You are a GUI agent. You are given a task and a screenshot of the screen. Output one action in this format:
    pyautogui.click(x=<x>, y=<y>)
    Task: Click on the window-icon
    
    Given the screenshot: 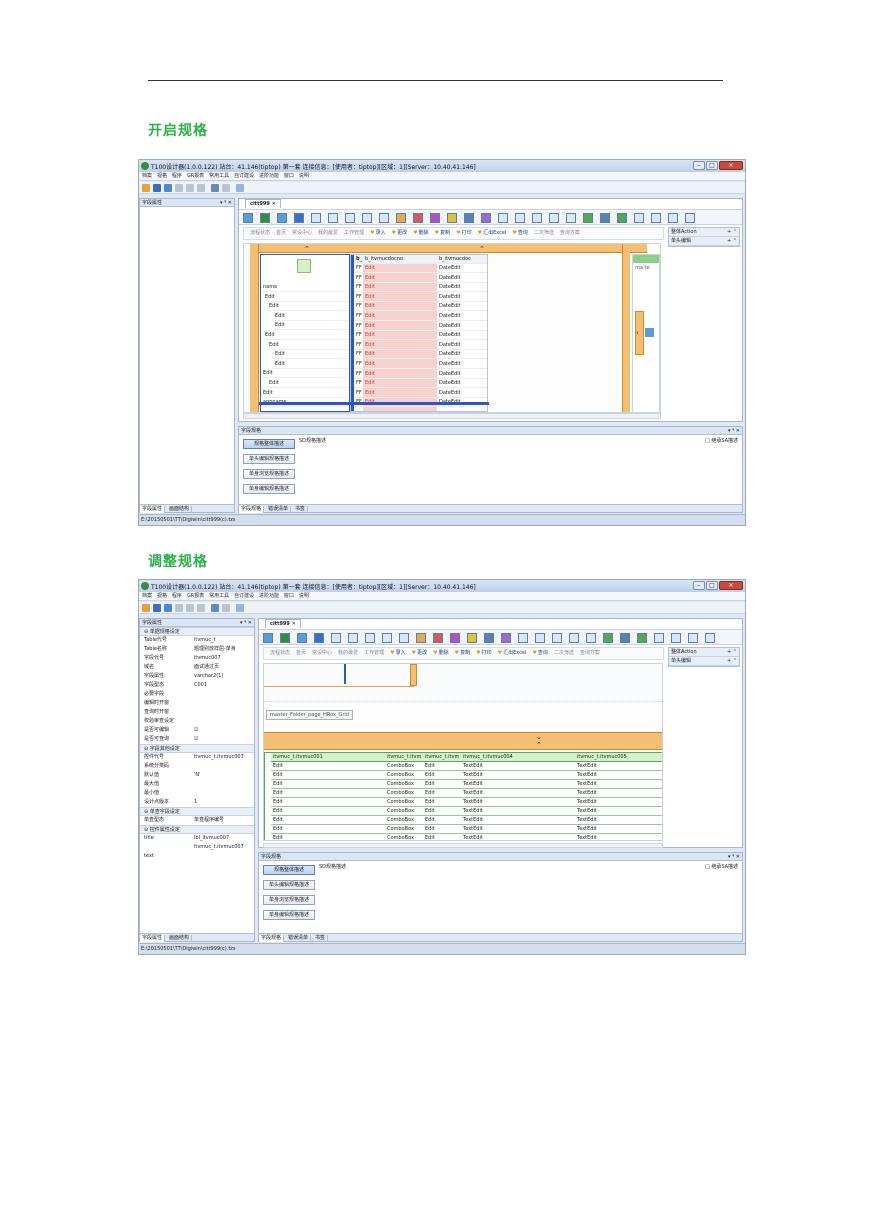 What is the action you would take?
    pyautogui.click(x=240, y=188)
    